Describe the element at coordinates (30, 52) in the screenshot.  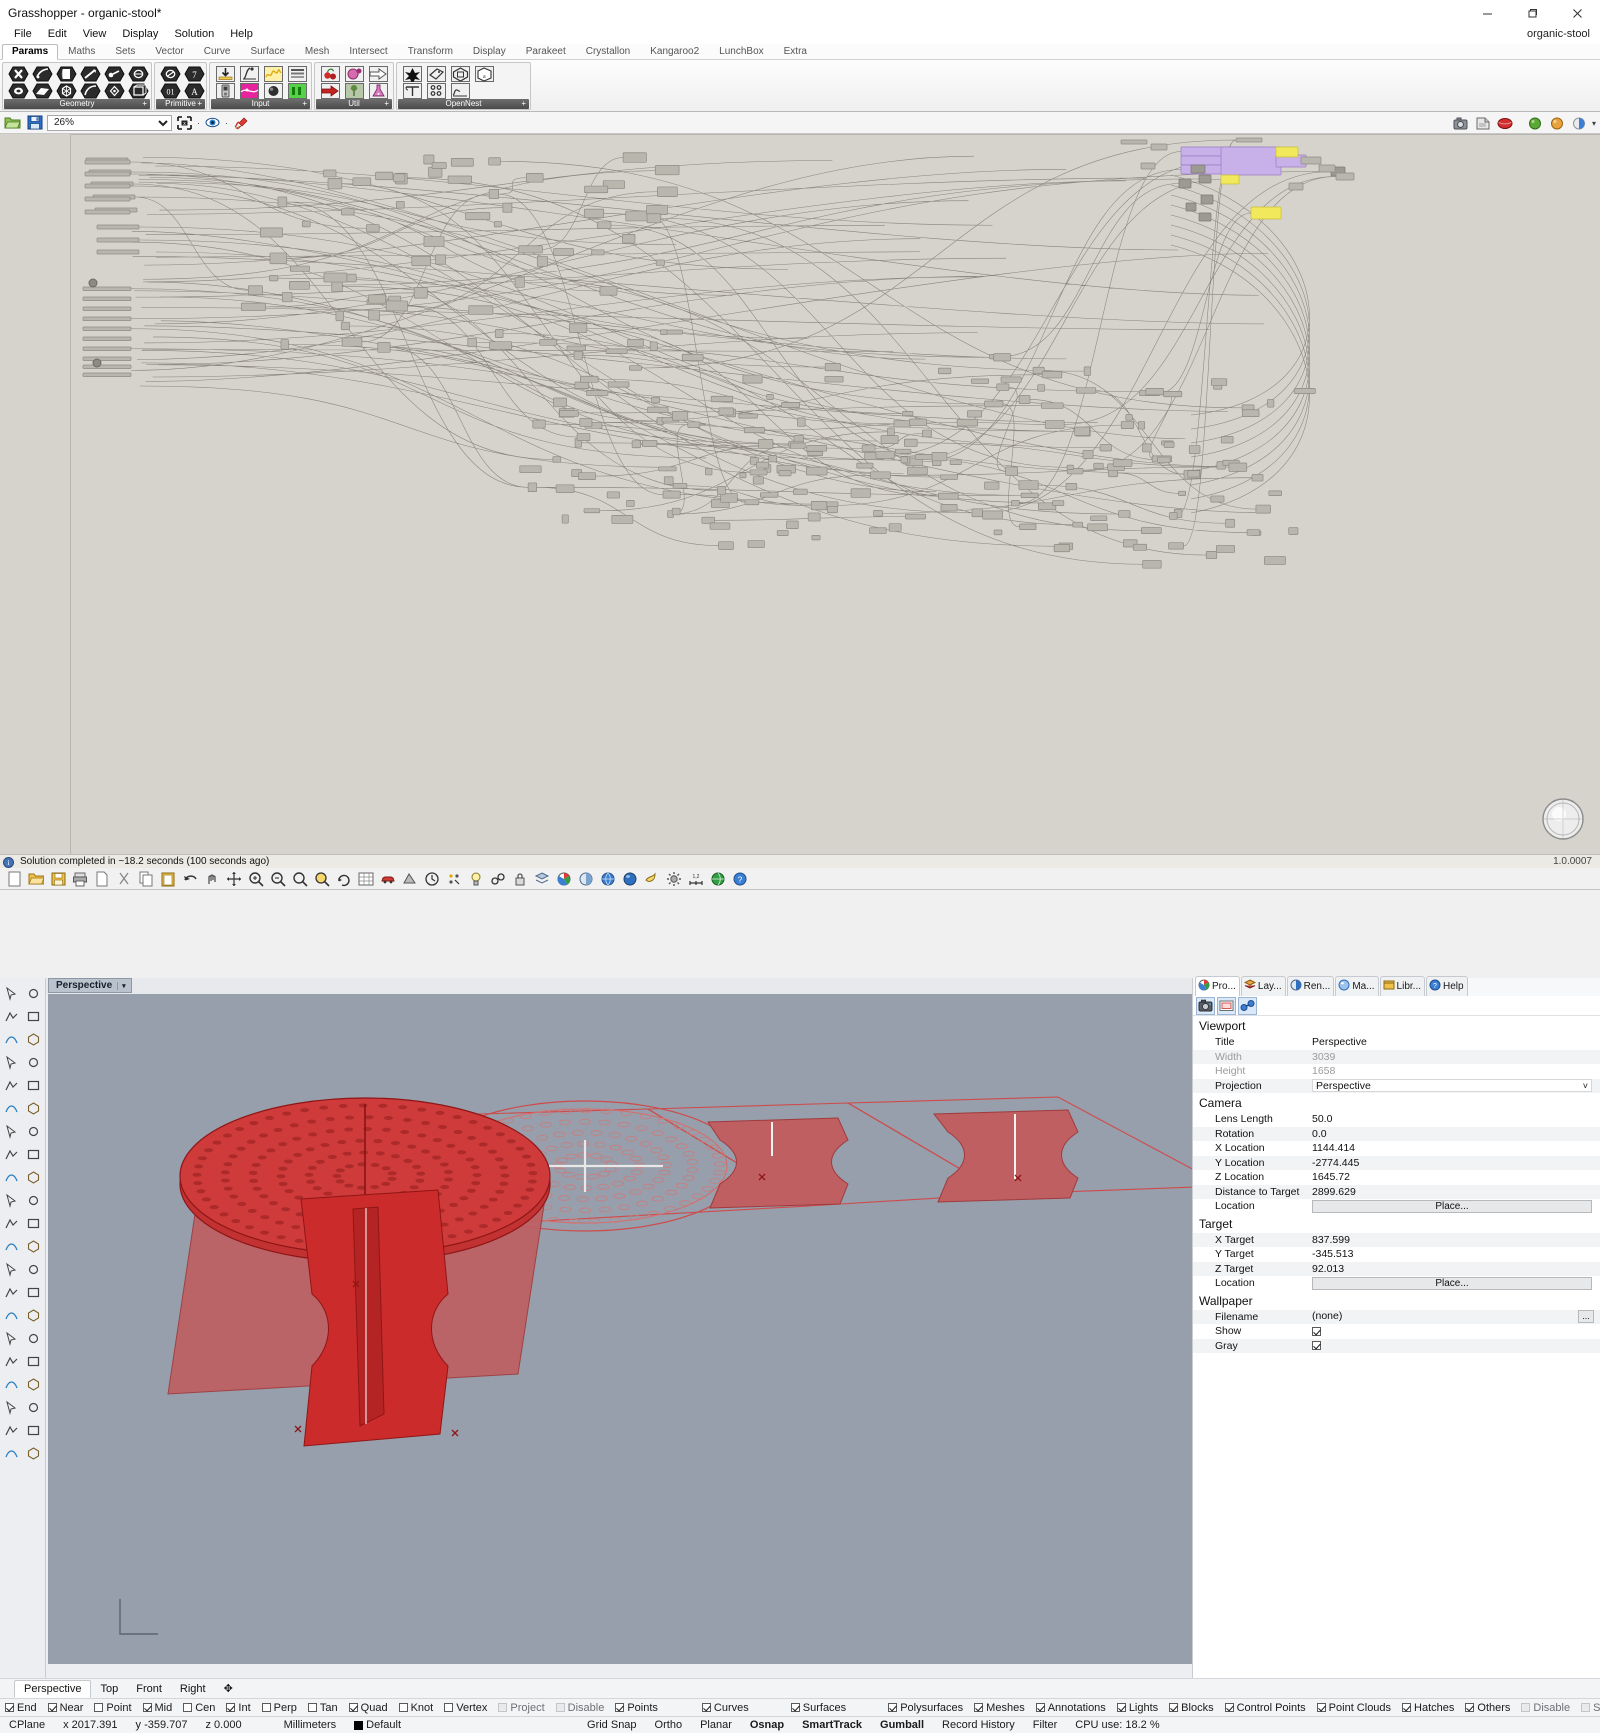
I see `component-tab-params: Params` at that location.